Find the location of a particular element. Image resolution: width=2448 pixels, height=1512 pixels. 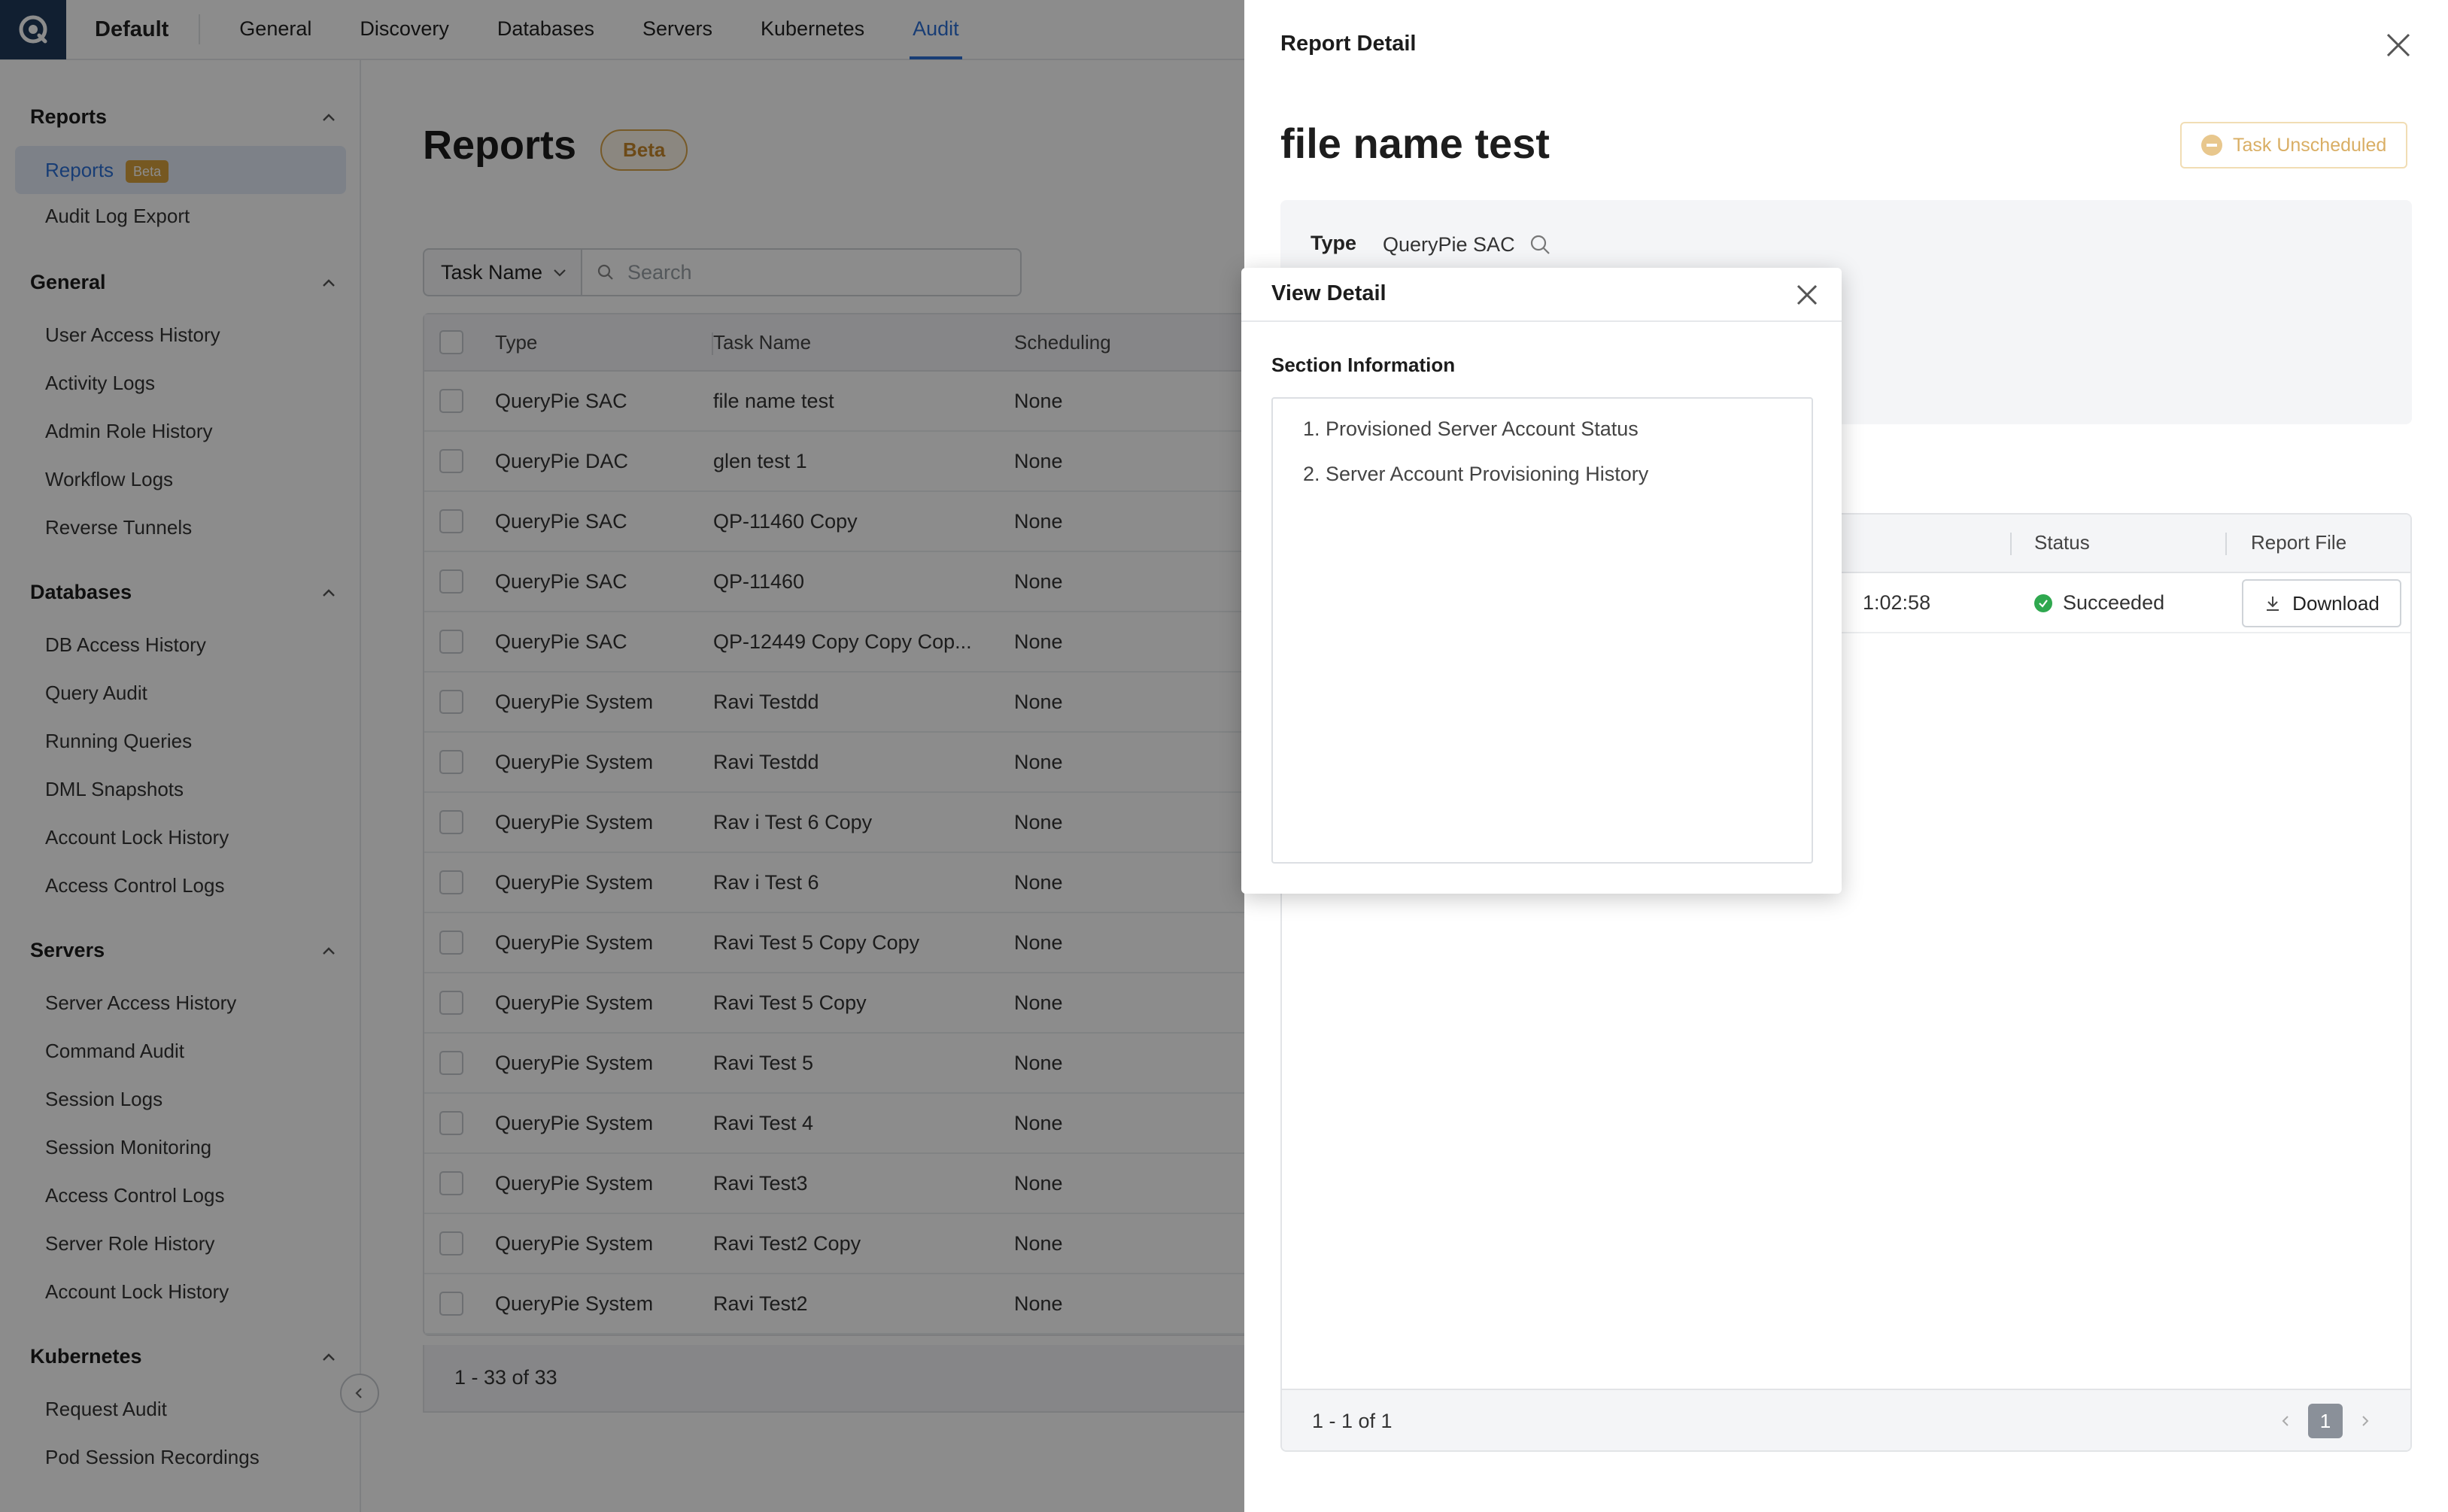

check-circle-icon is located at coordinates (2043, 603).